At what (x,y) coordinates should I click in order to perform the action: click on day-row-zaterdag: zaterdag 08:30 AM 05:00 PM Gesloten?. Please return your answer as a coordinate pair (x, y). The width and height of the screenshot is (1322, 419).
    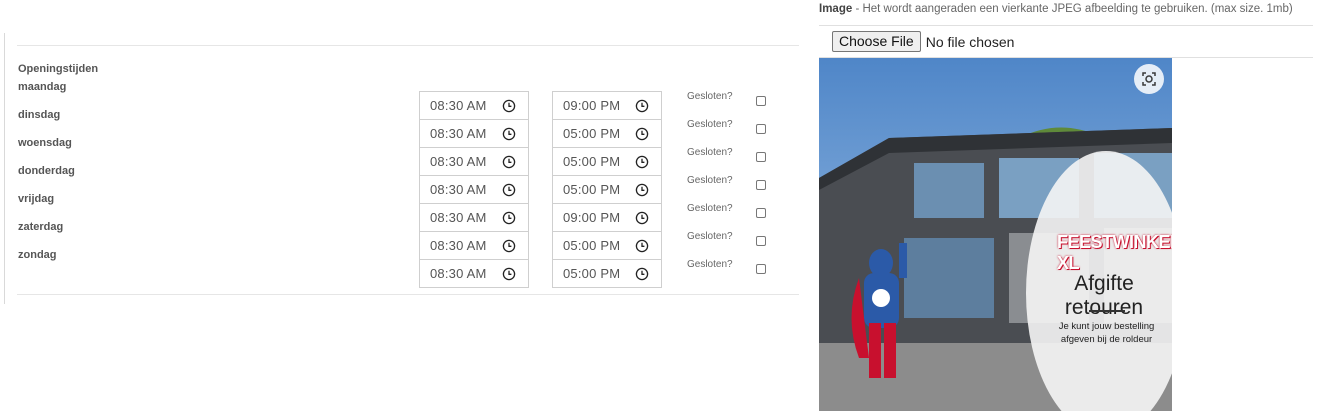
    Looking at the image, I should click on (405, 240).